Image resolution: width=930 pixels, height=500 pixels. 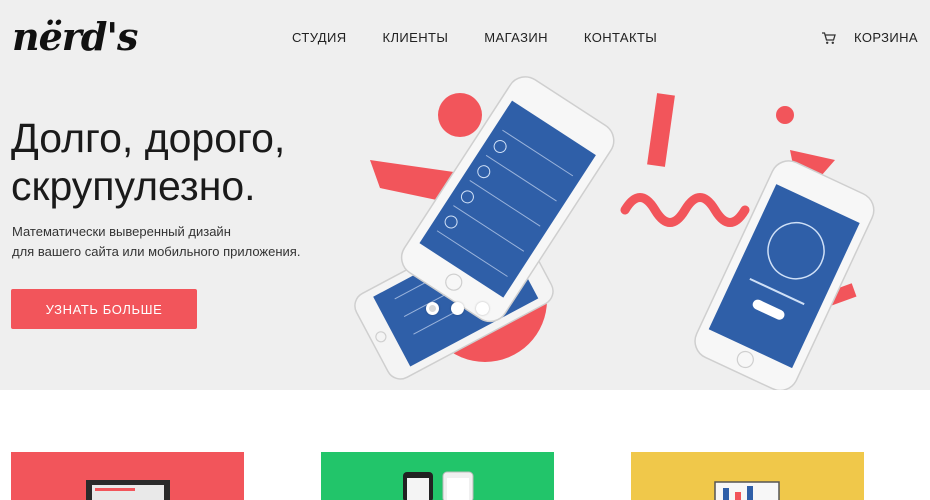 What do you see at coordinates (829, 37) in the screenshot?
I see `cart-icon` at bounding box center [829, 37].